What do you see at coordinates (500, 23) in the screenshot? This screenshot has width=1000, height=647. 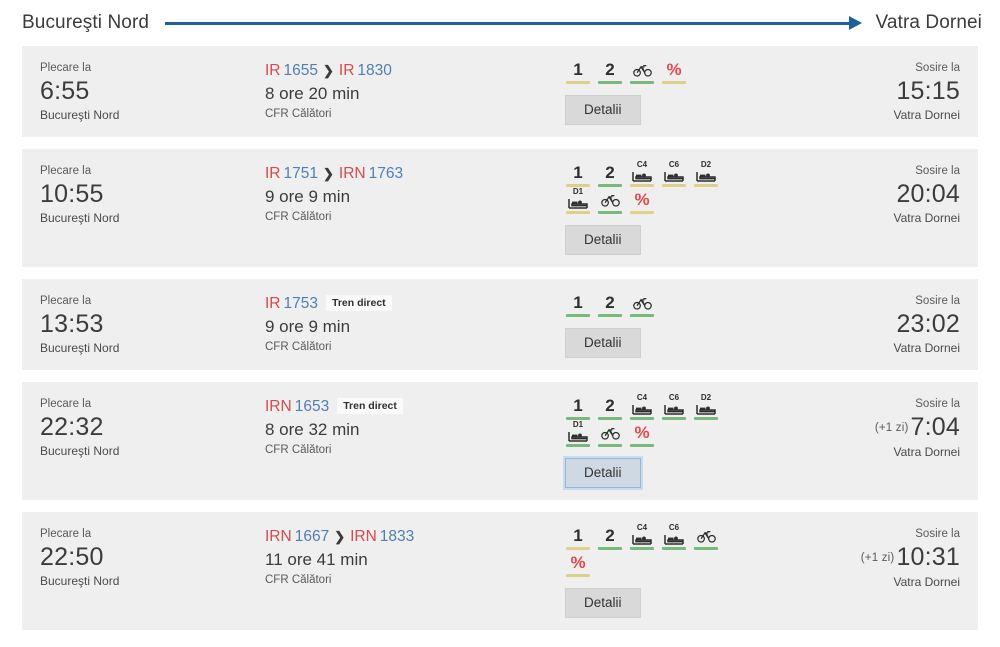 I see `route-header: Bucureşti Nord Vatra Dornei` at bounding box center [500, 23].